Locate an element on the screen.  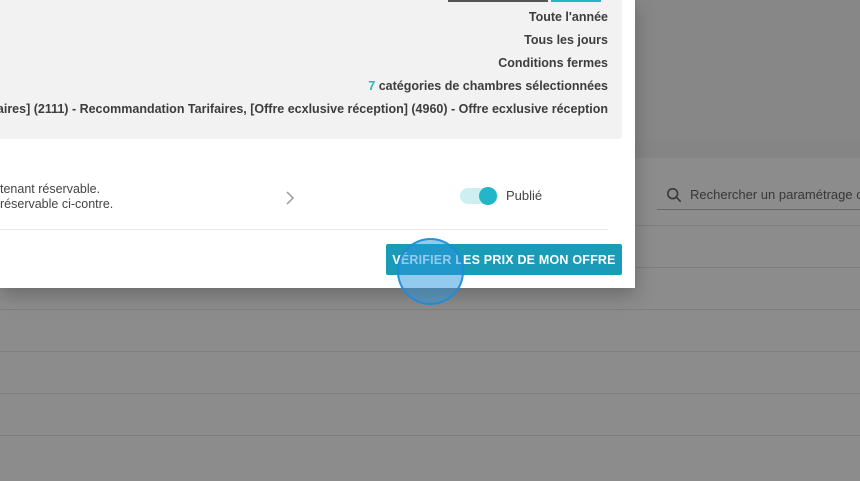
summary-line-cut is located at coordinates (528, 1).